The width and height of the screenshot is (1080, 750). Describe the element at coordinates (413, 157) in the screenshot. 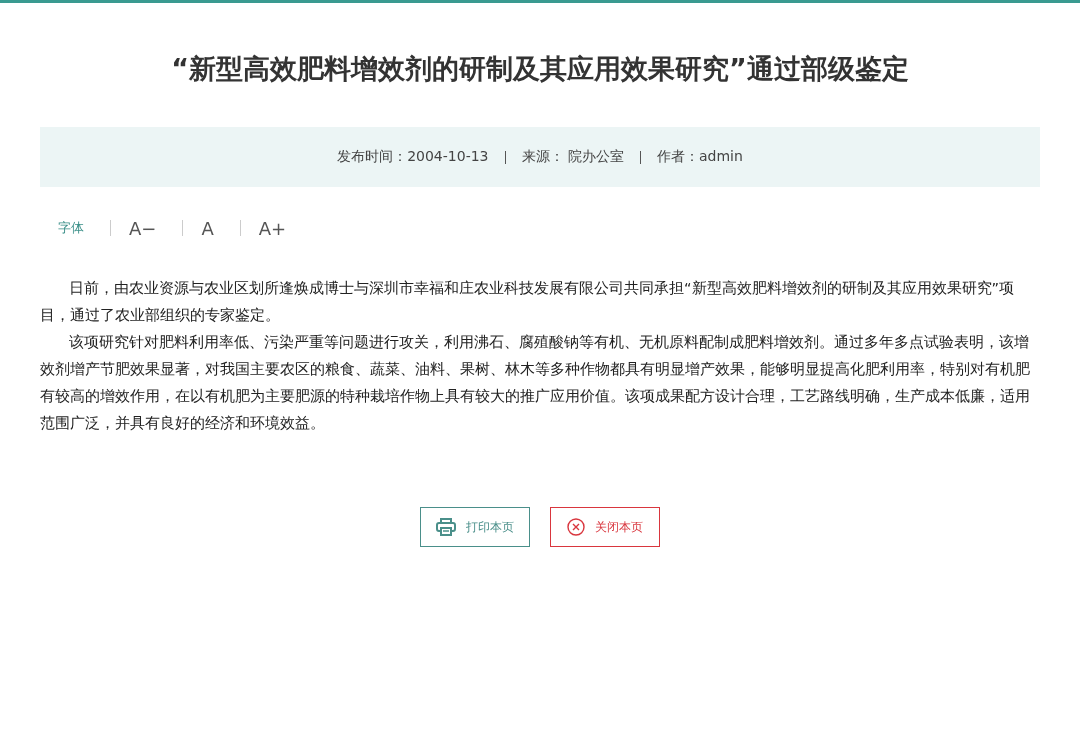

I see `meta-text: 发布时间：2004-10-13` at that location.